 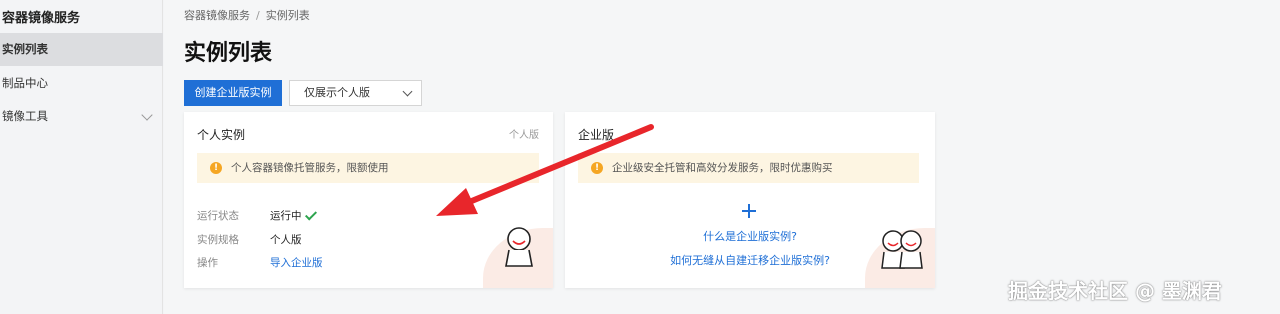 What do you see at coordinates (25, 49) in the screenshot?
I see `sidebar-item-label: 实例列表` at bounding box center [25, 49].